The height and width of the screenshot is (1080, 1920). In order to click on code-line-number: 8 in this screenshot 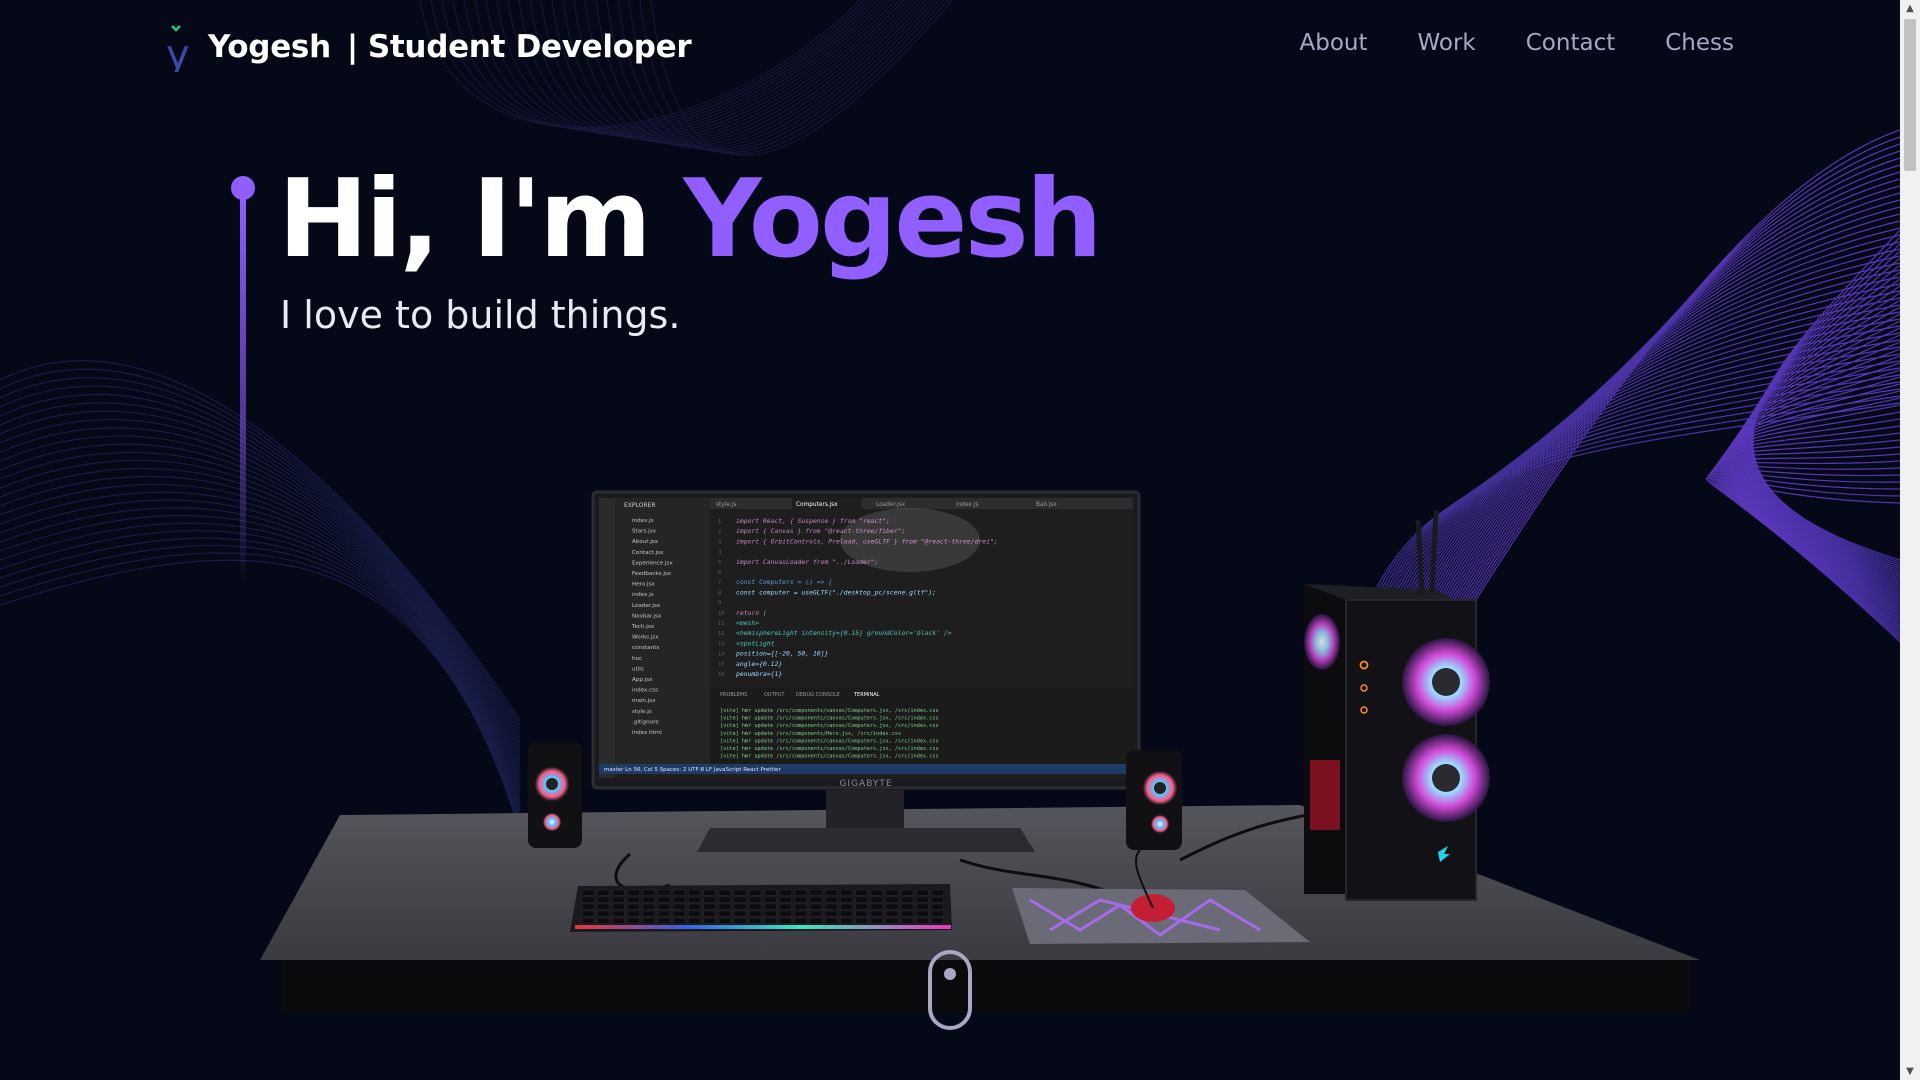, I will do `click(719, 593)`.